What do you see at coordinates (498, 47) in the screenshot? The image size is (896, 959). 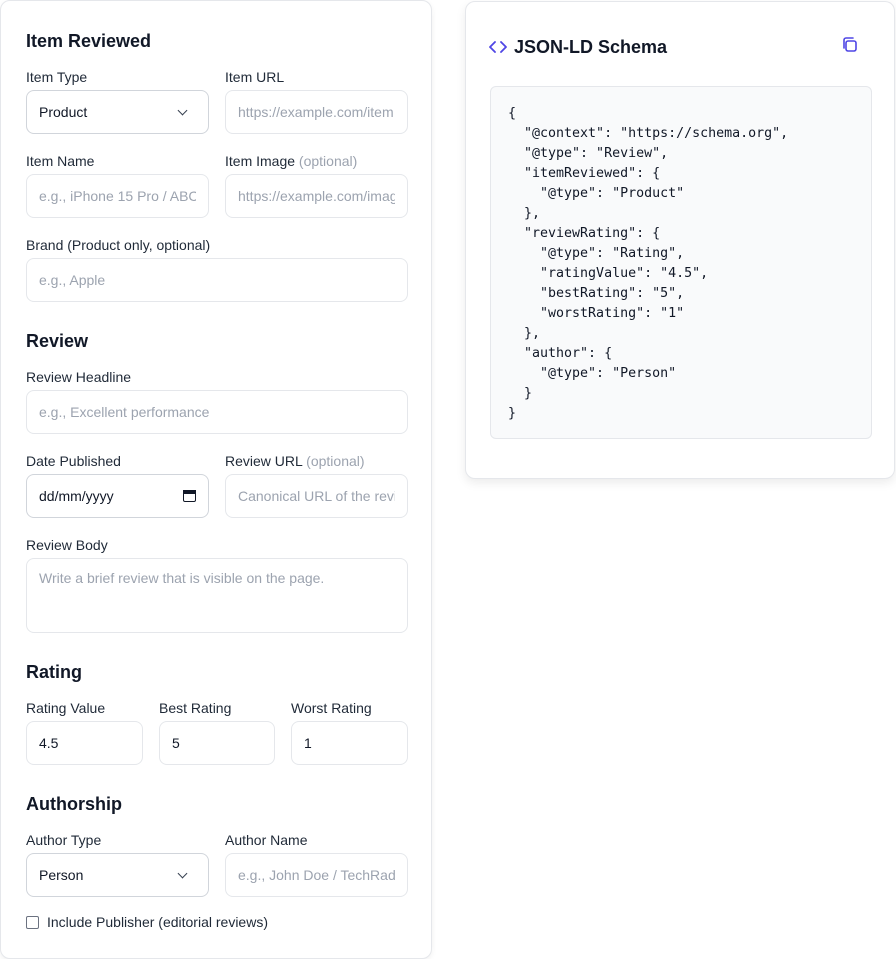 I see `code-icon` at bounding box center [498, 47].